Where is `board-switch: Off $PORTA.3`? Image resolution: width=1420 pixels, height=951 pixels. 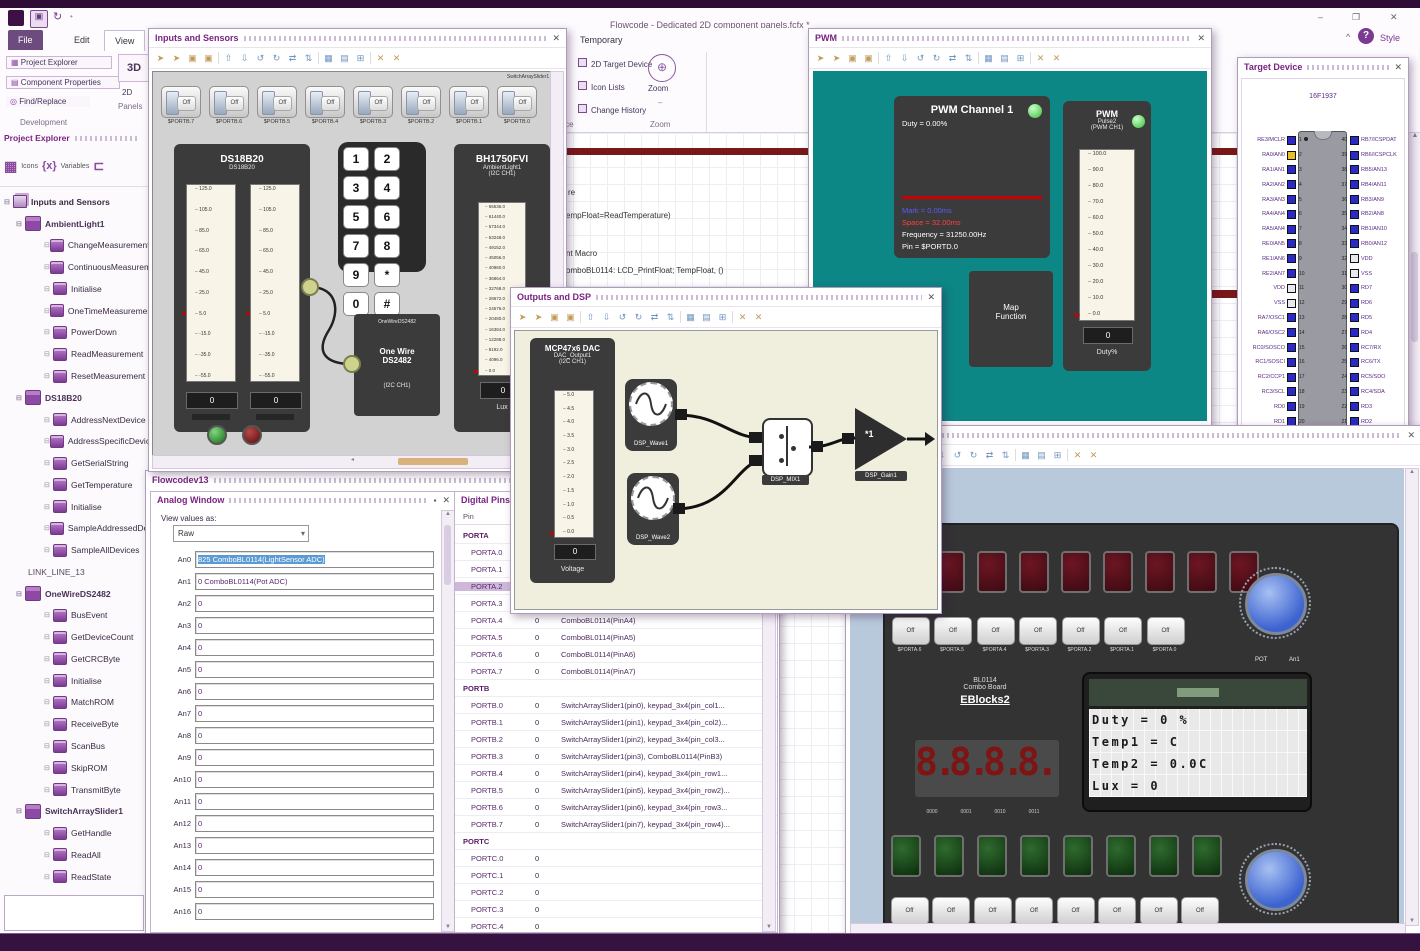 board-switch: Off $PORTA.3 is located at coordinates (1038, 635).